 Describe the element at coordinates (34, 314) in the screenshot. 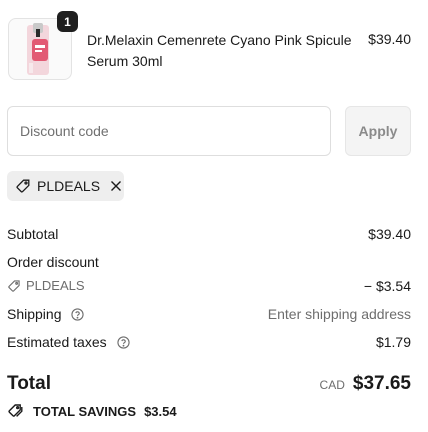

I see `shipping-label: Shipping` at that location.